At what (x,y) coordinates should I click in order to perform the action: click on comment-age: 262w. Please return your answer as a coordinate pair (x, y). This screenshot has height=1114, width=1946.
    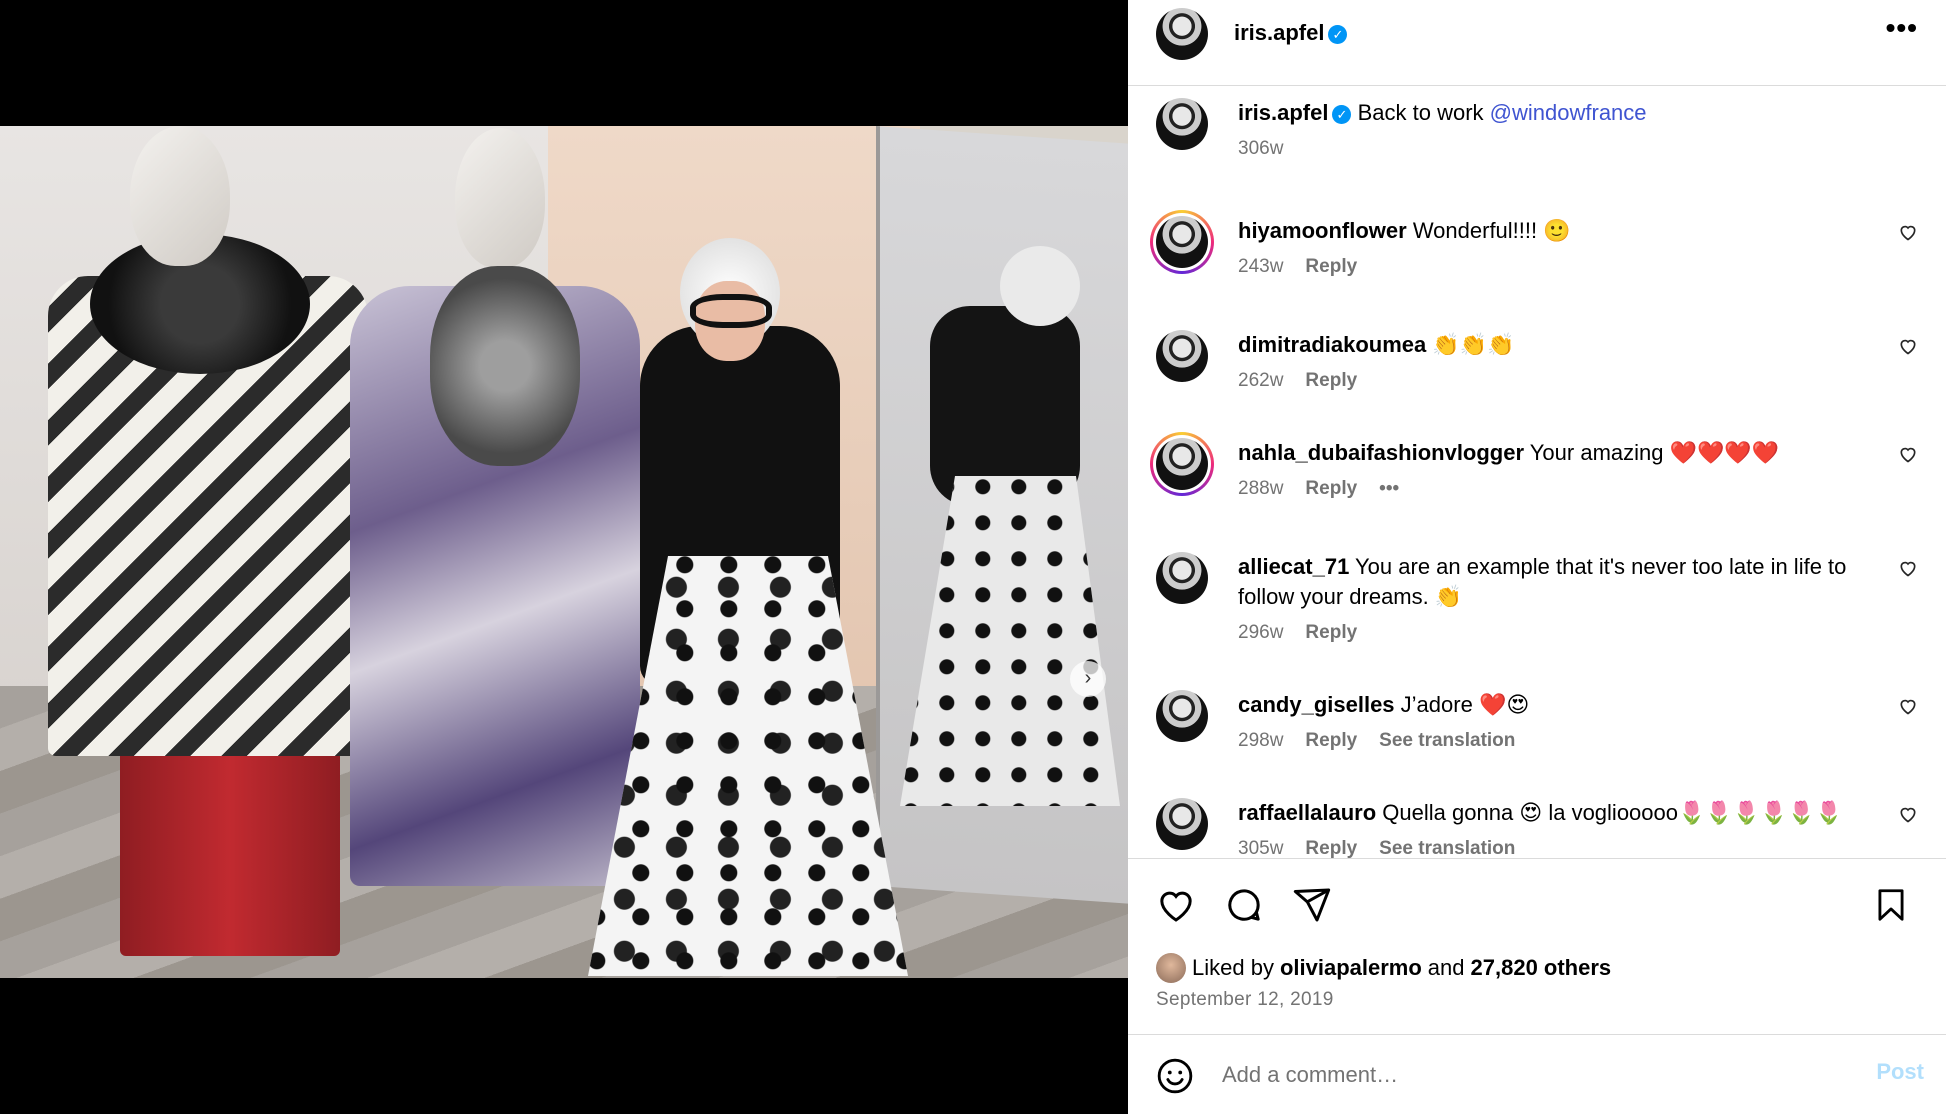
    Looking at the image, I should click on (1260, 381).